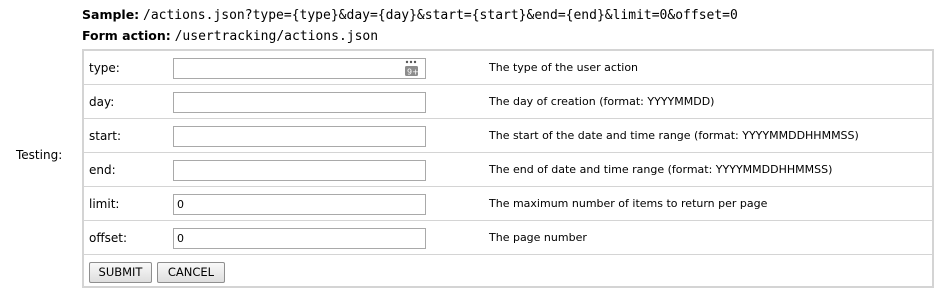 The width and height of the screenshot is (939, 292). I want to click on end-input, so click(299, 170).